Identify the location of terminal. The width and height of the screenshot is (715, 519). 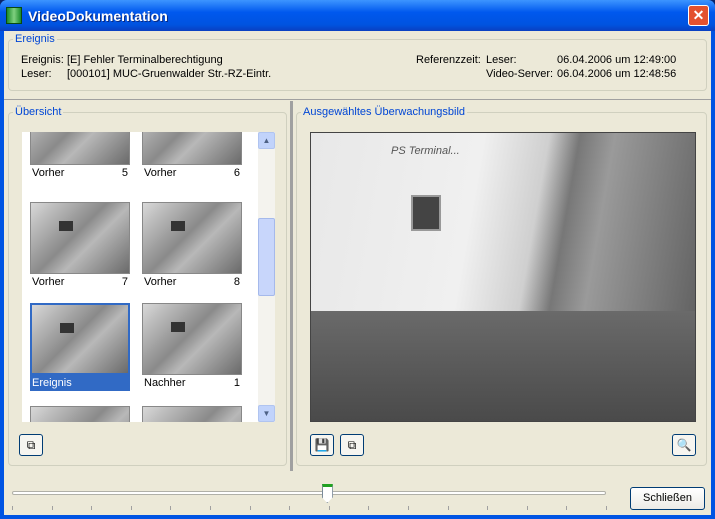
(426, 213).